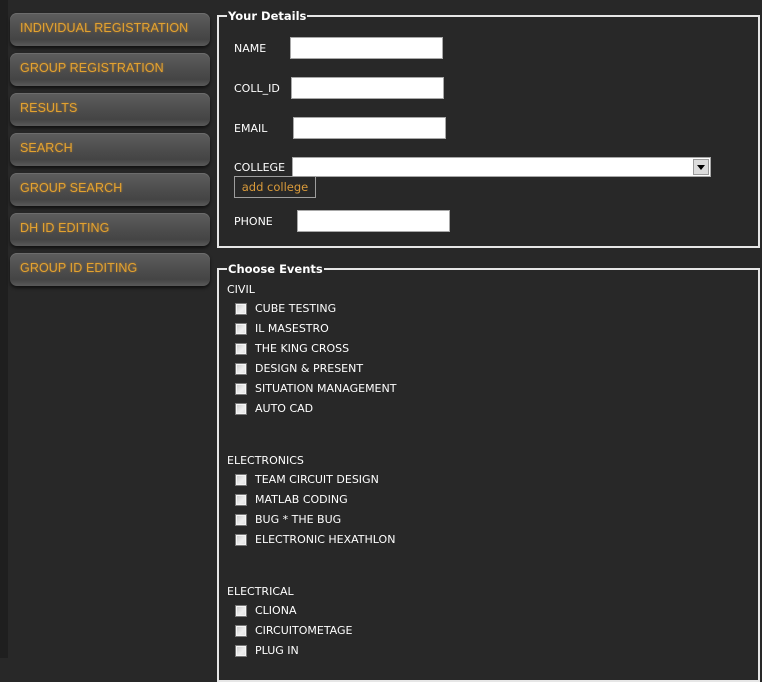 The image size is (762, 682). Describe the element at coordinates (284, 408) in the screenshot. I see `event-label: AUTO CAD` at that location.